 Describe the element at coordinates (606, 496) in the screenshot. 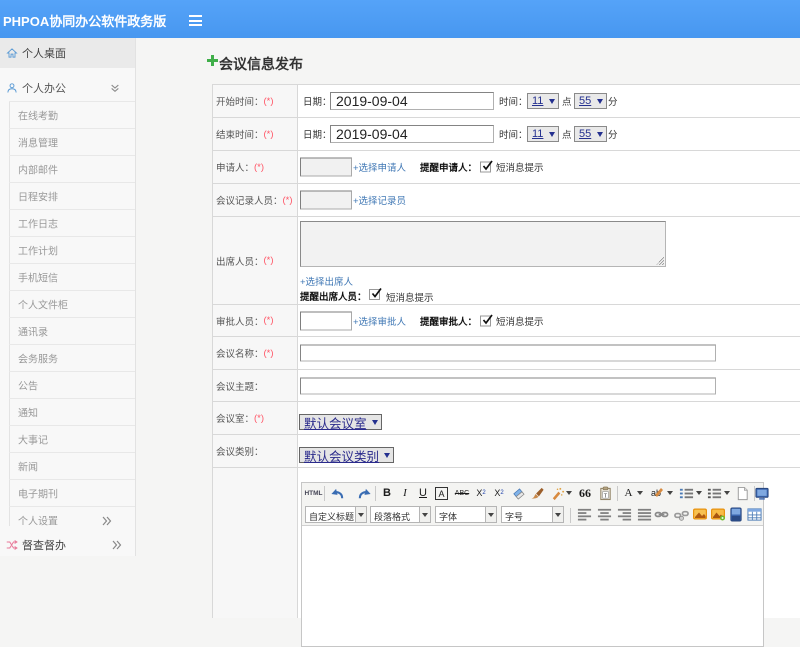

I see `svg-text: T` at that location.